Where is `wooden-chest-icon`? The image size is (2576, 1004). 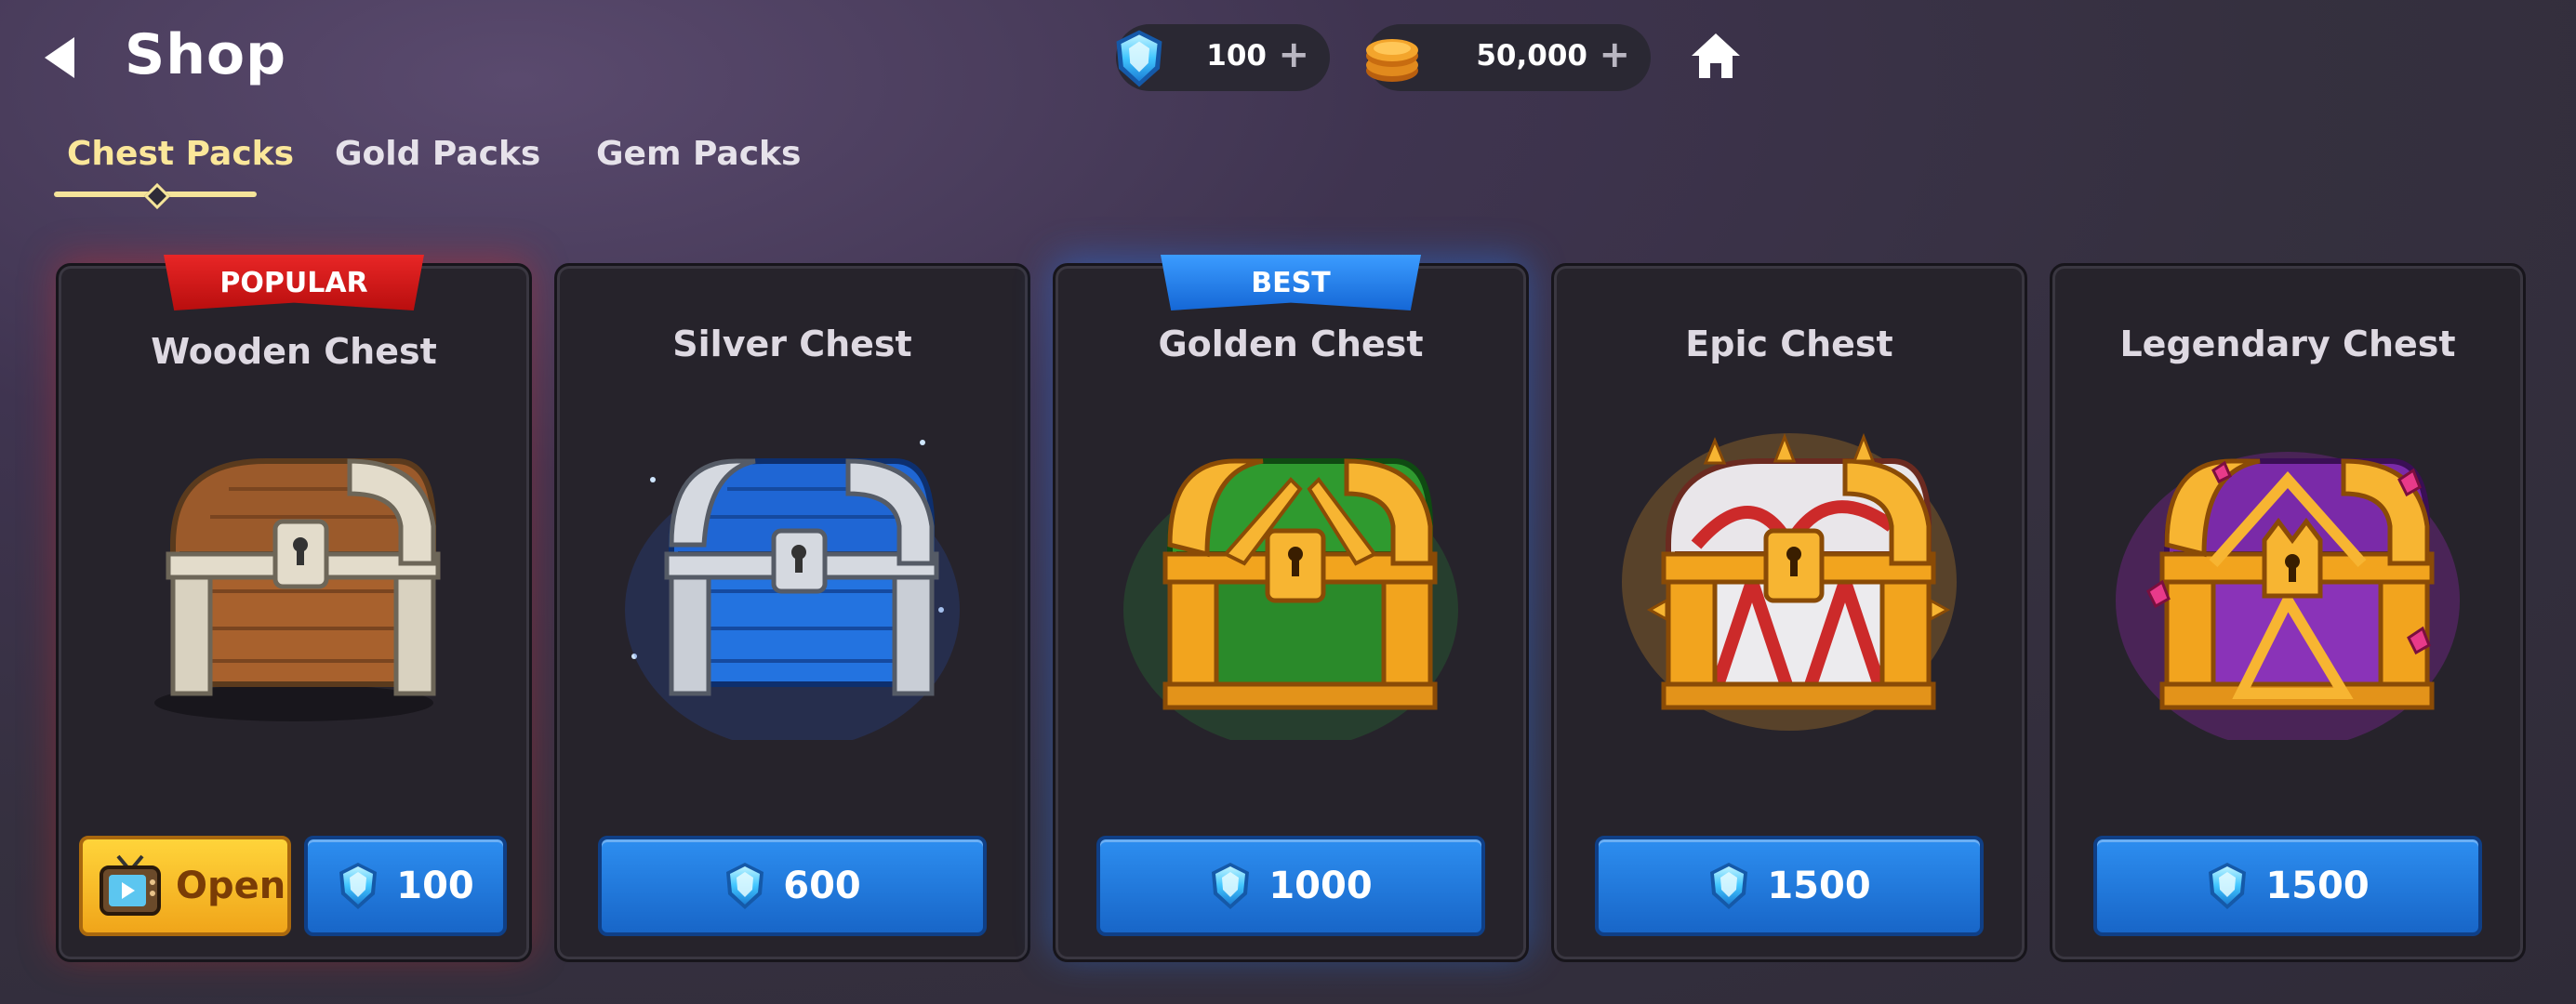 wooden-chest-icon is located at coordinates (297, 589).